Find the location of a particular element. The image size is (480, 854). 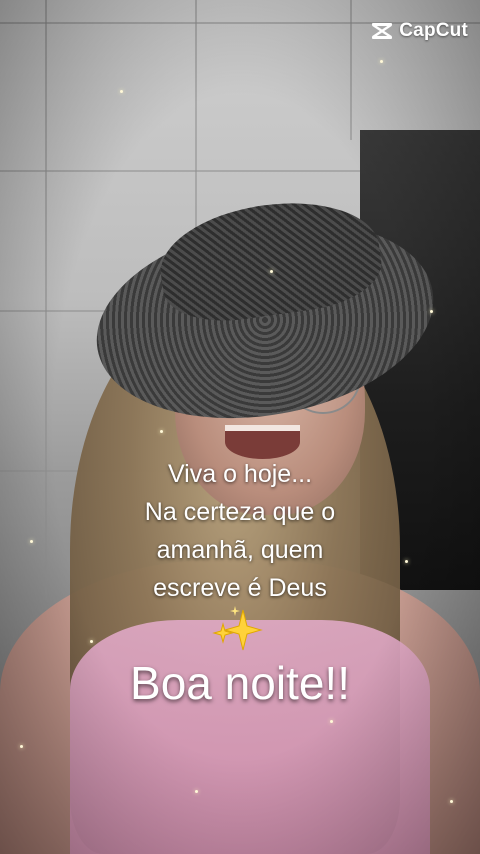

caption-line-2: Na certeza que o is located at coordinates (240, 512).